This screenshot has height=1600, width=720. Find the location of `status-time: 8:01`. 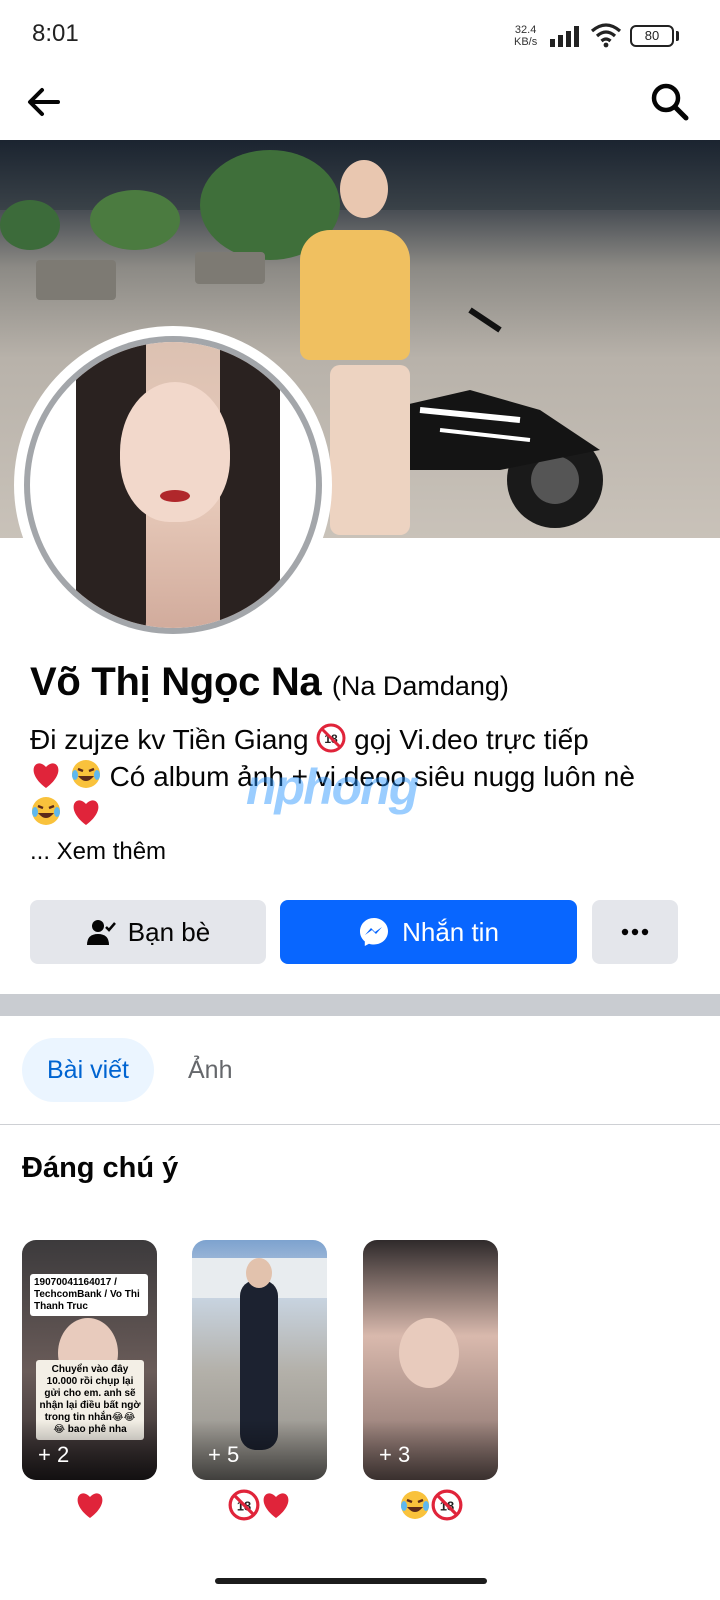

status-time: 8:01 is located at coordinates (55, 33).